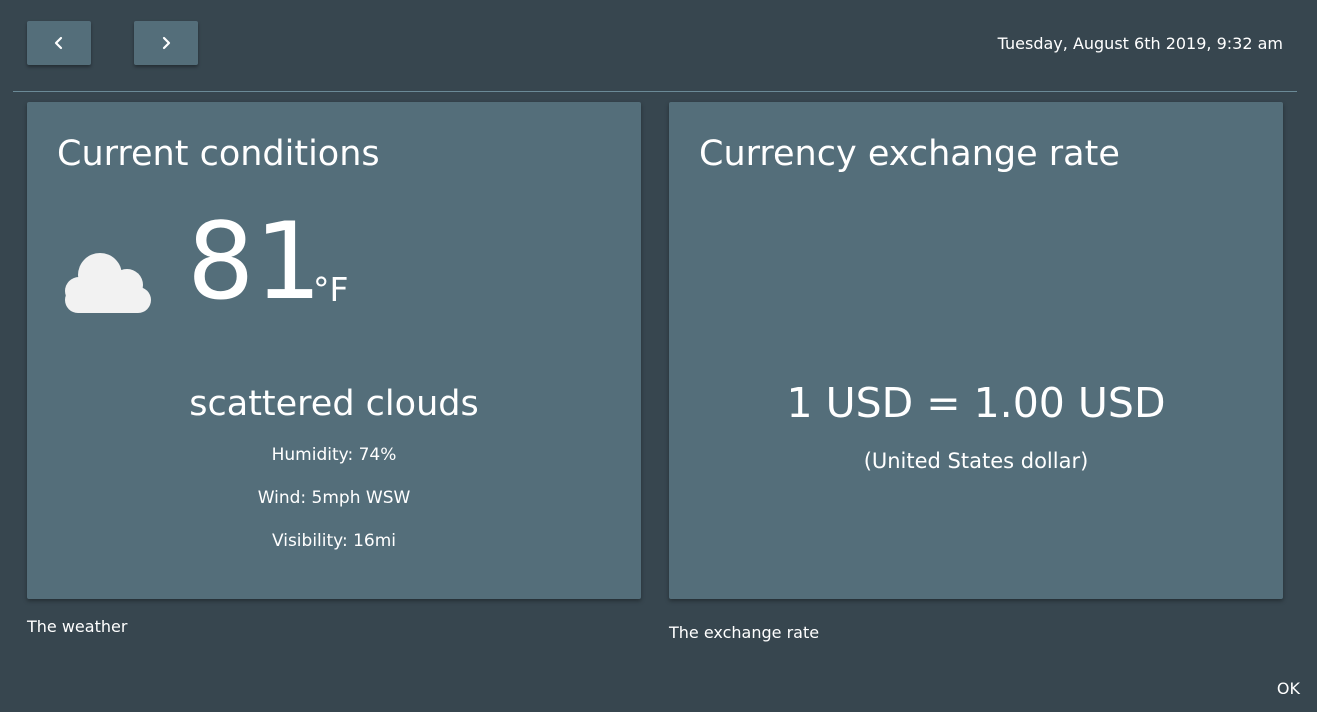 This screenshot has width=1317, height=712. I want to click on chevron-left-icon, so click(58, 43).